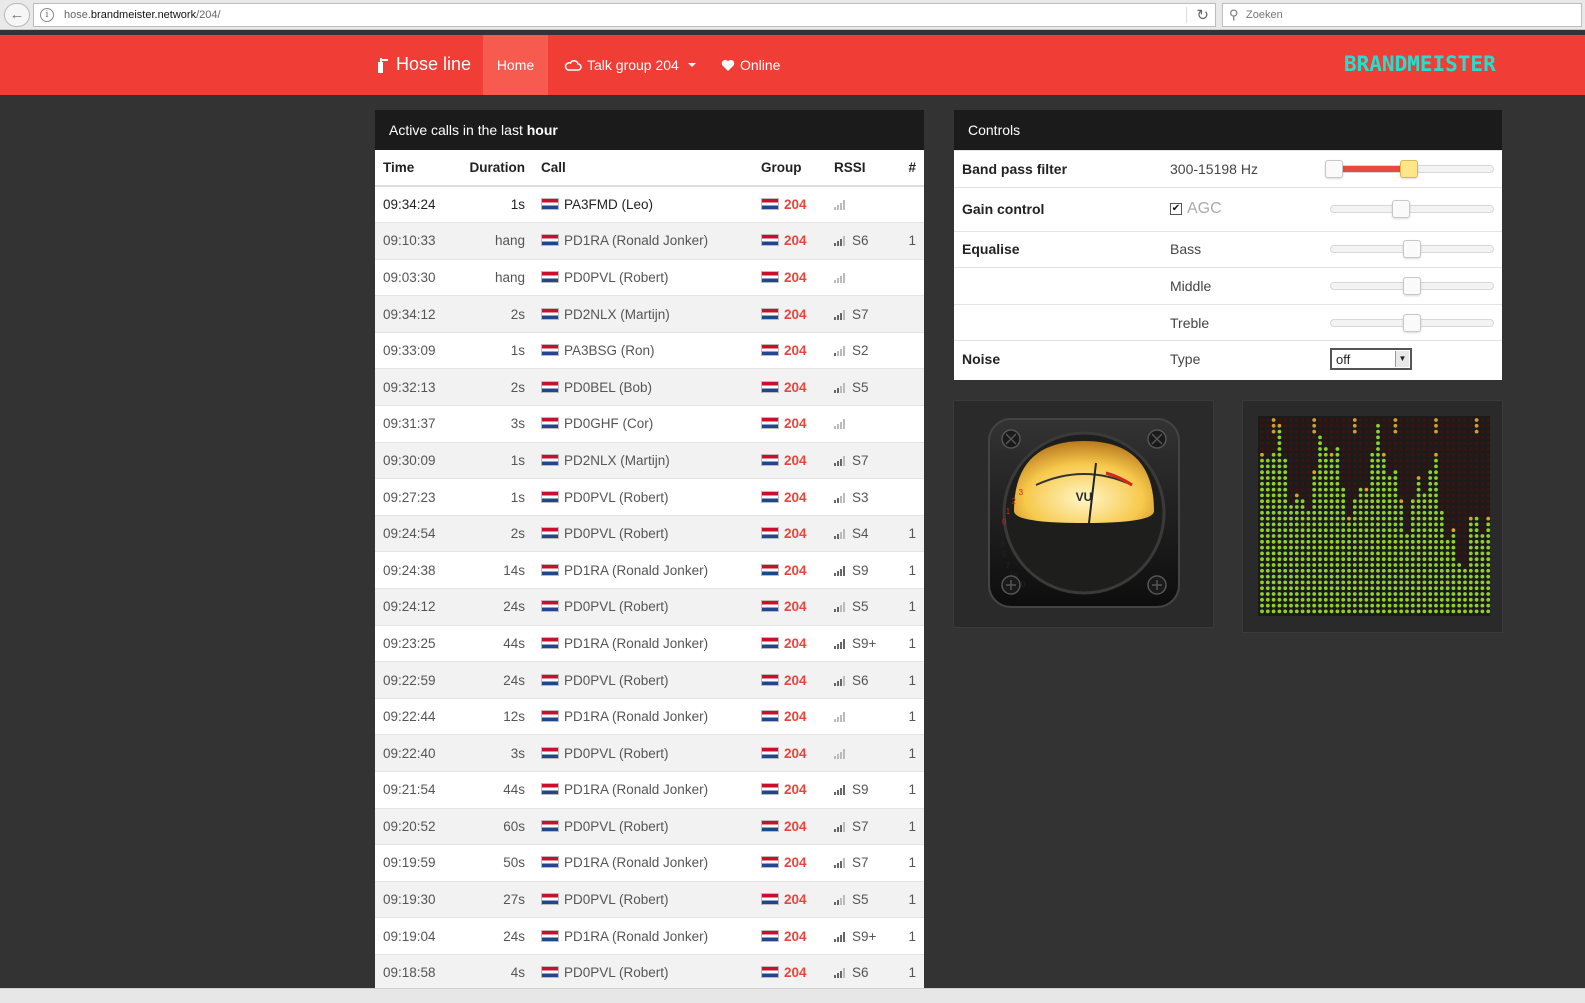 This screenshot has height=1003, width=1585. Describe the element at coordinates (416, 168) in the screenshot. I see `col-time: Time` at that location.